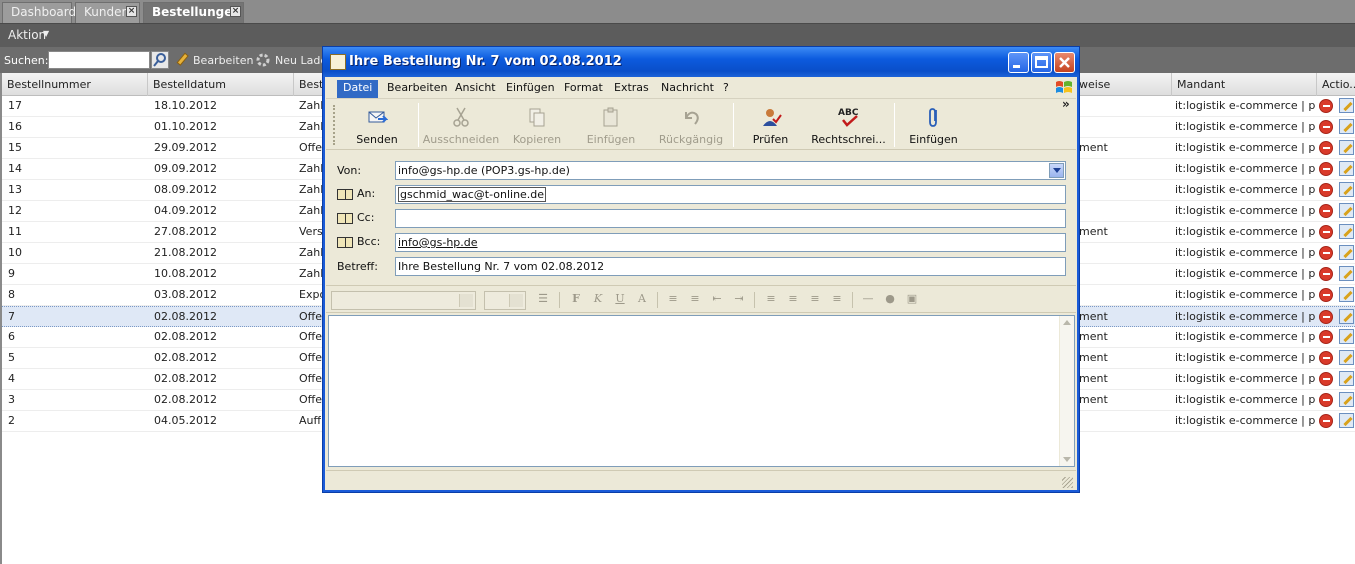 The image size is (1355, 564). Describe the element at coordinates (726, 89) in the screenshot. I see `menu-help: ?` at that location.